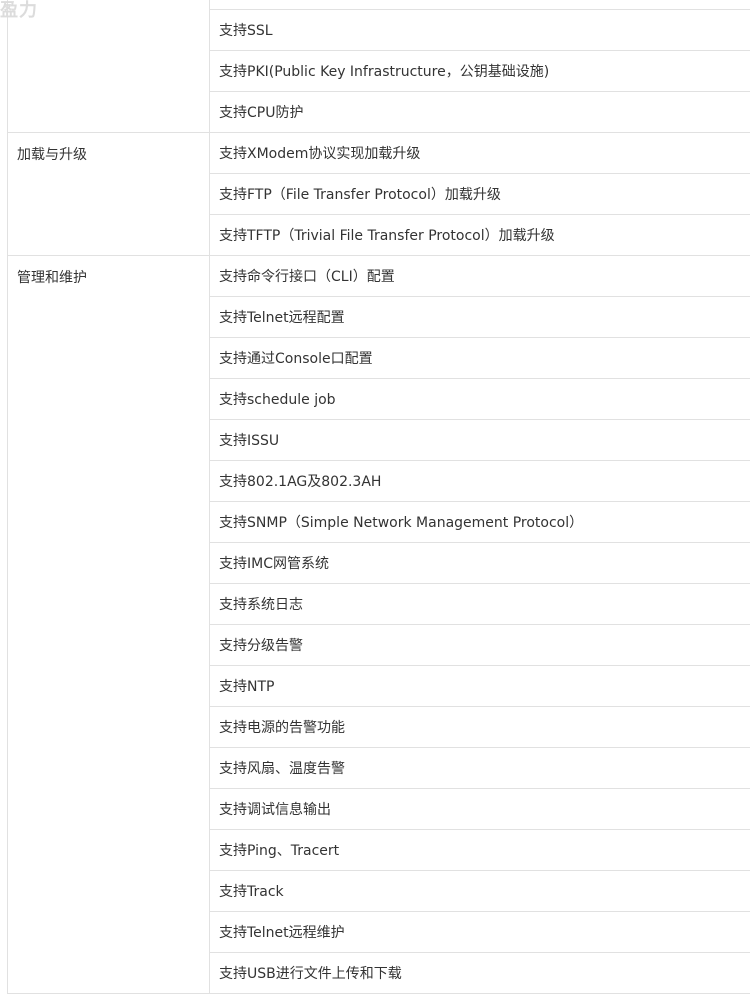  Describe the element at coordinates (479, 768) in the screenshot. I see `feature-cell: 支持风扇、温度告警` at that location.